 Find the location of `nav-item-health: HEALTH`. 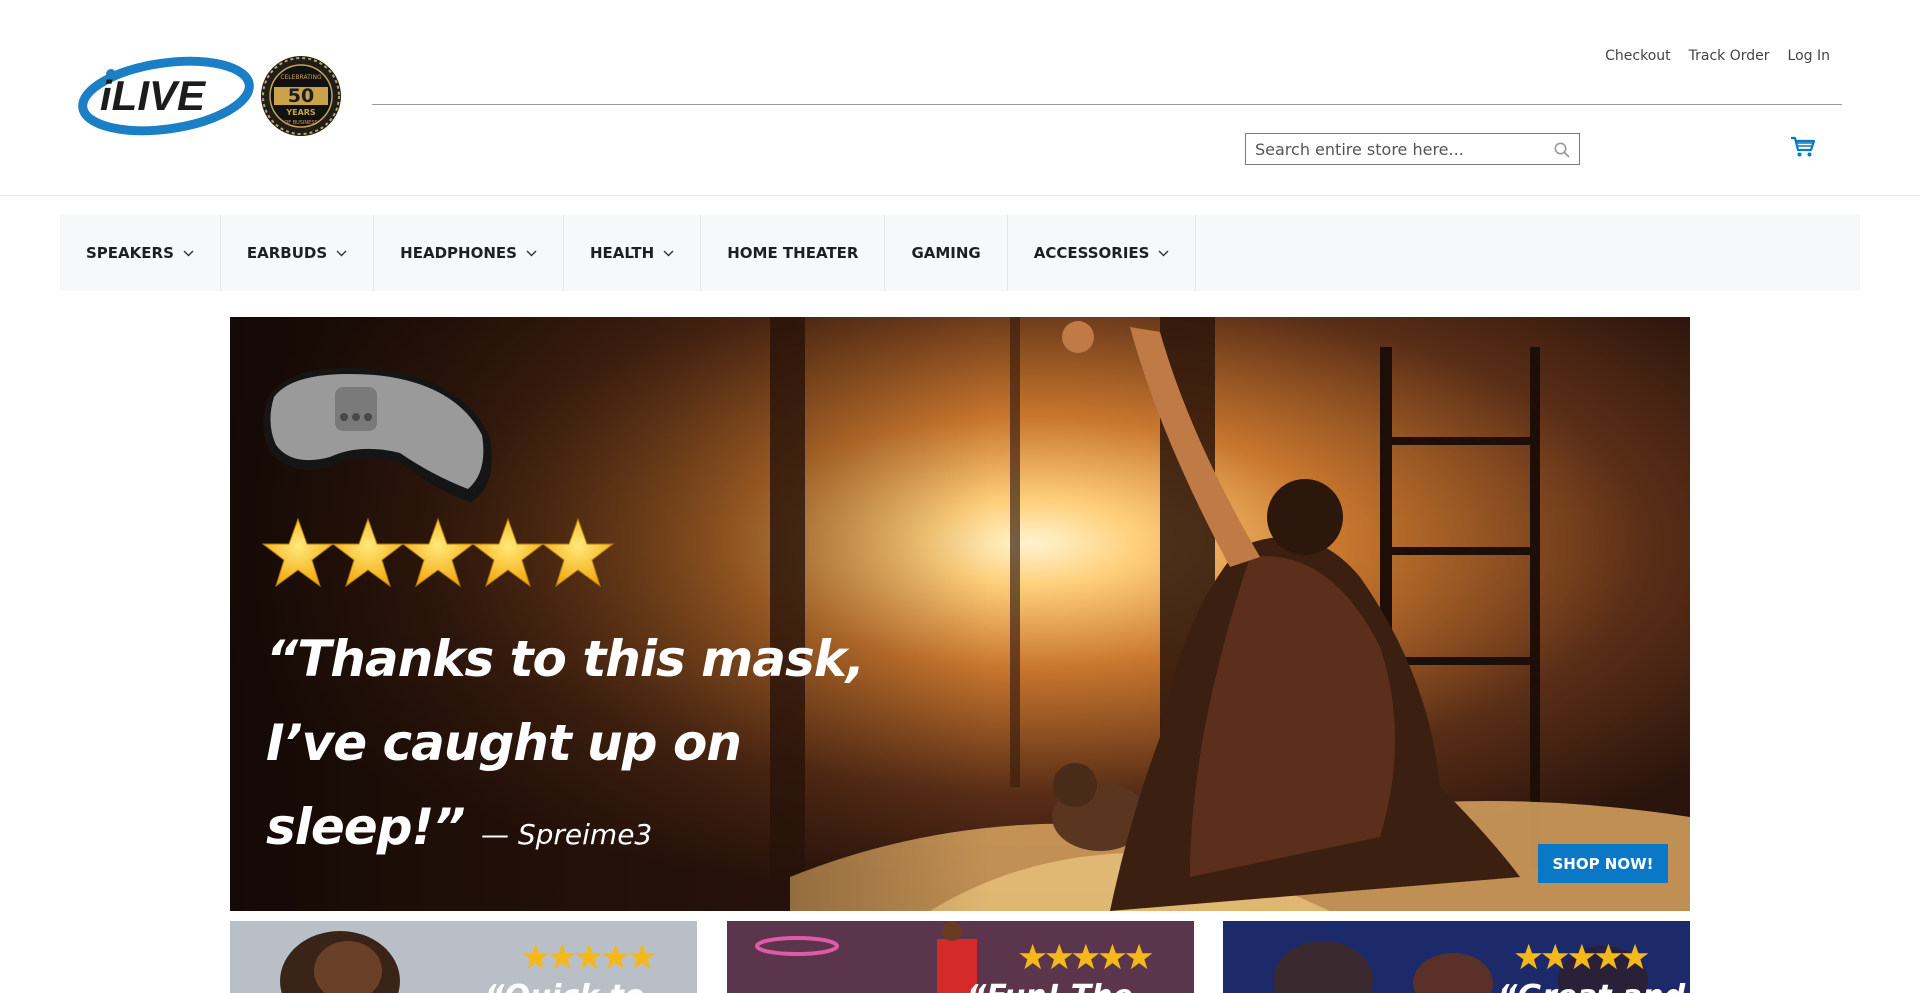

nav-item-health: HEALTH is located at coordinates (633, 253).